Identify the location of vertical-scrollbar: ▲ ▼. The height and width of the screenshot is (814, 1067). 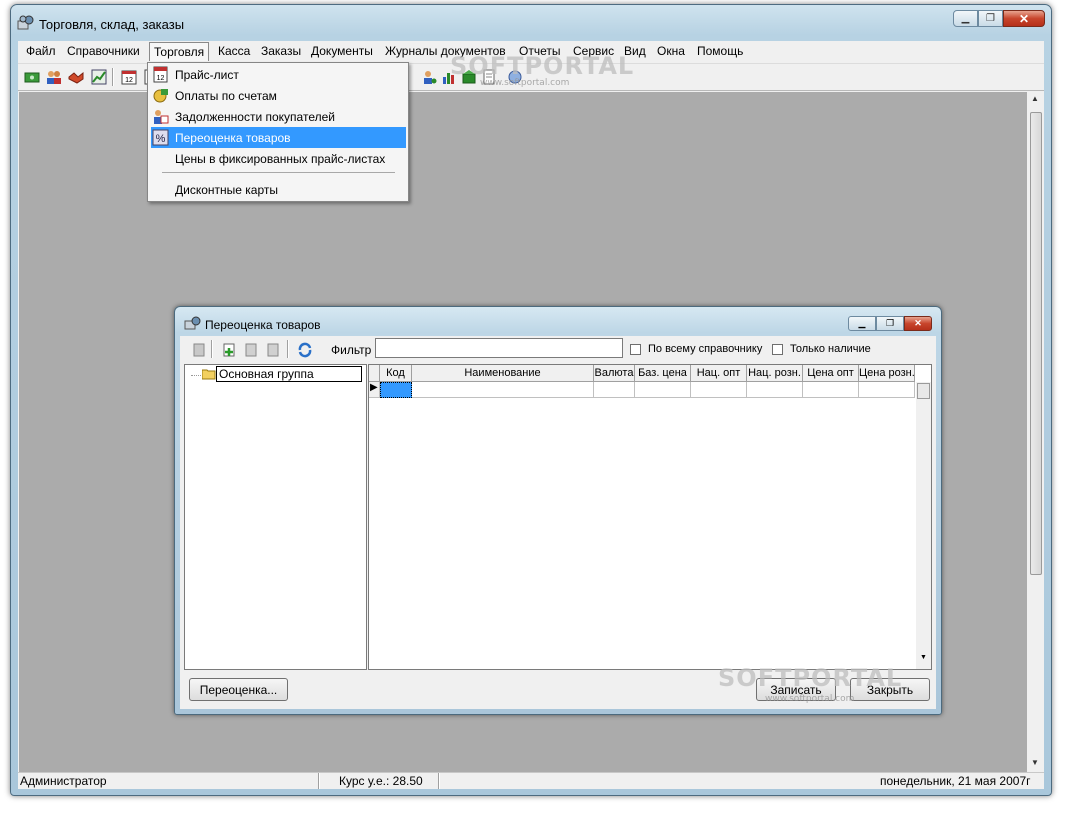
(1036, 432).